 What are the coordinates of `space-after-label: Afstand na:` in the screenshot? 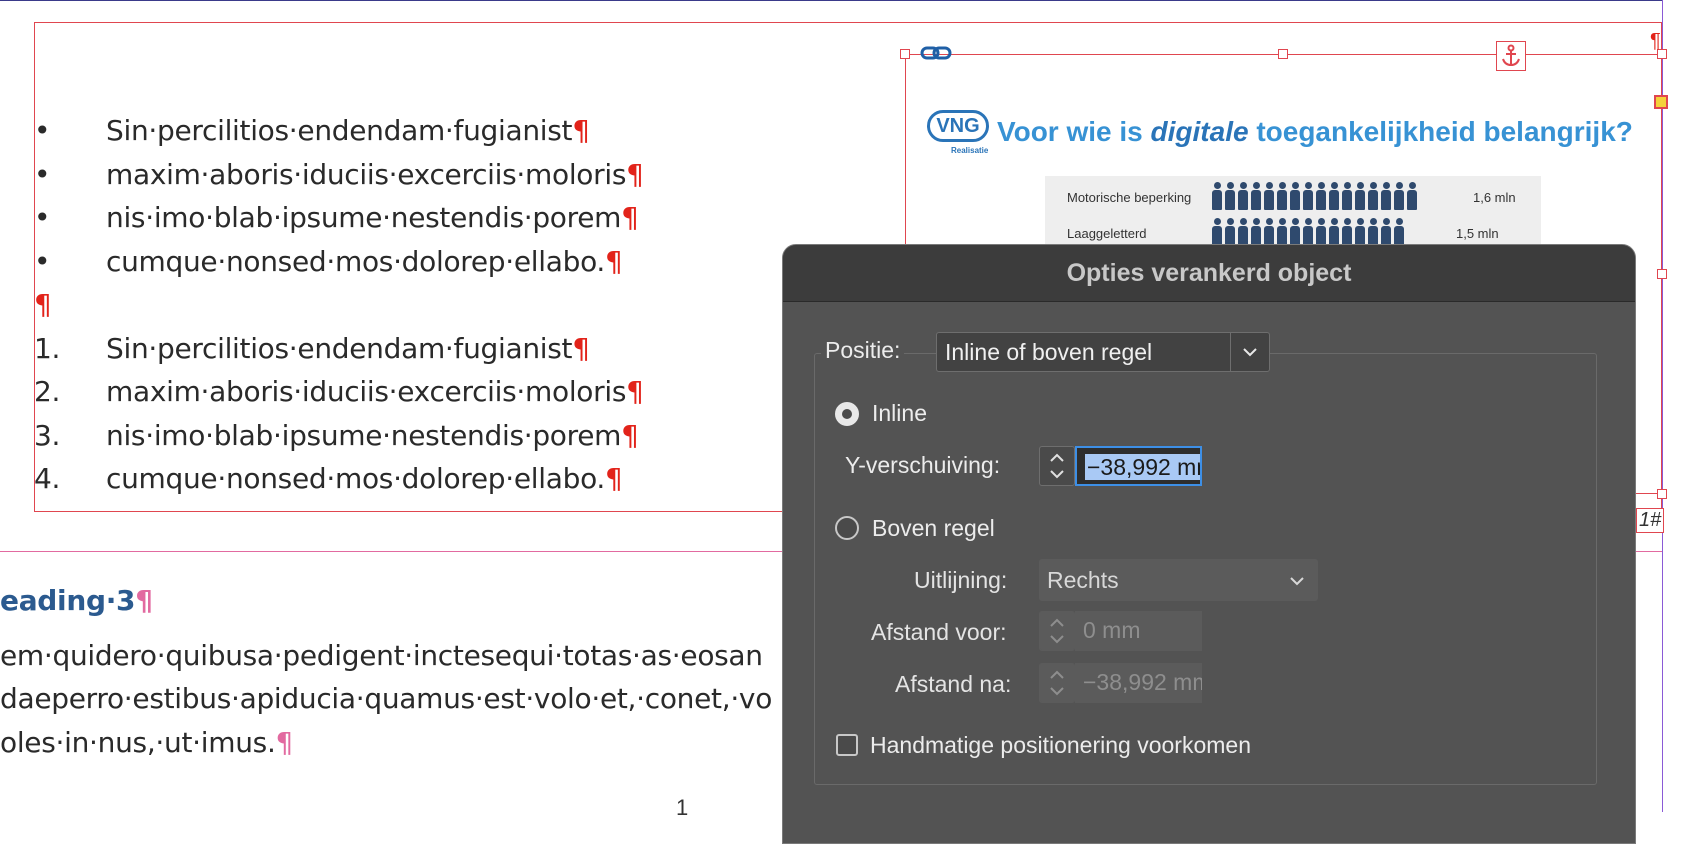 It's located at (953, 684).